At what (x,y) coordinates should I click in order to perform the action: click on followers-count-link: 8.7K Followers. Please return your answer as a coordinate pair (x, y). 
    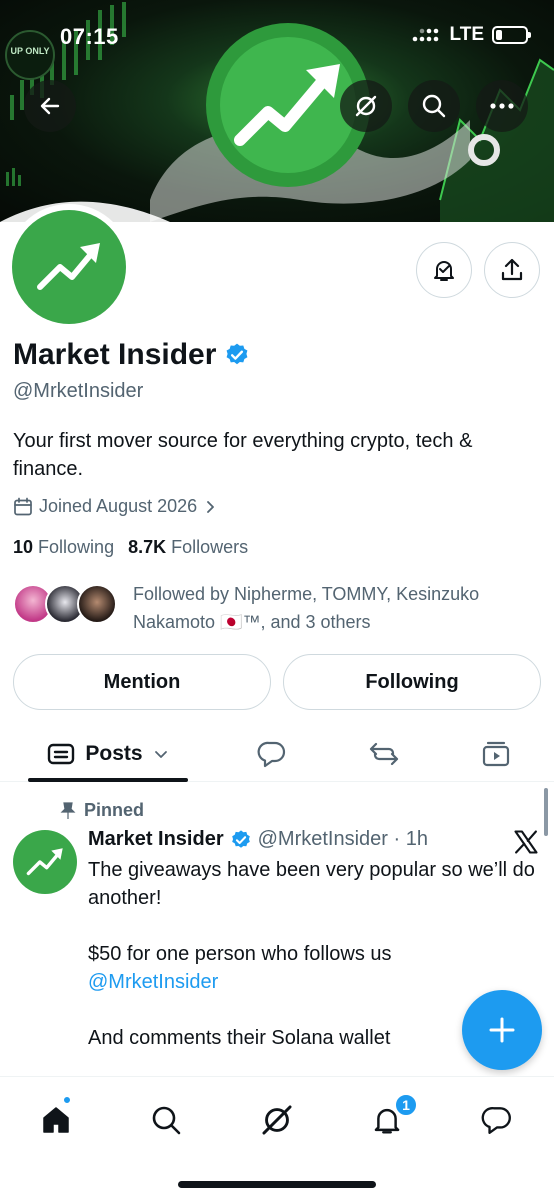
    Looking at the image, I should click on (188, 547).